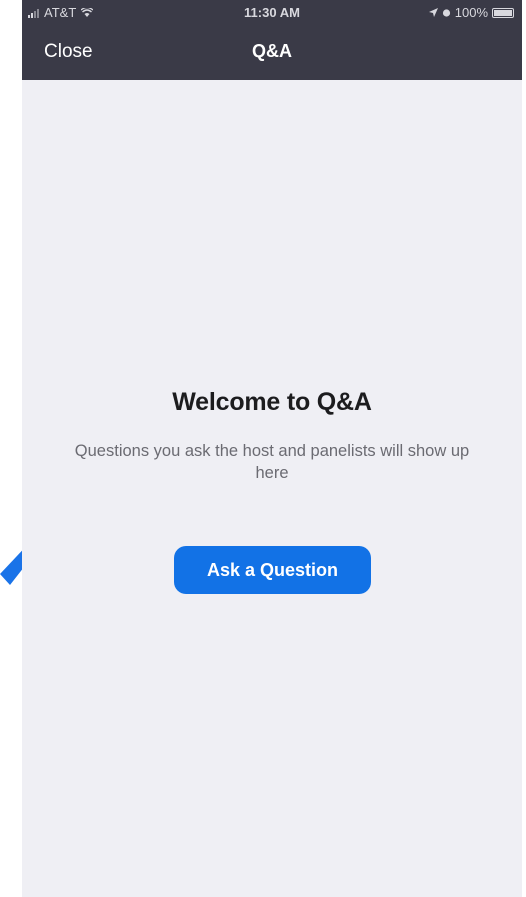 This screenshot has width=526, height=897. What do you see at coordinates (446, 13) in the screenshot?
I see `alarm-icon` at bounding box center [446, 13].